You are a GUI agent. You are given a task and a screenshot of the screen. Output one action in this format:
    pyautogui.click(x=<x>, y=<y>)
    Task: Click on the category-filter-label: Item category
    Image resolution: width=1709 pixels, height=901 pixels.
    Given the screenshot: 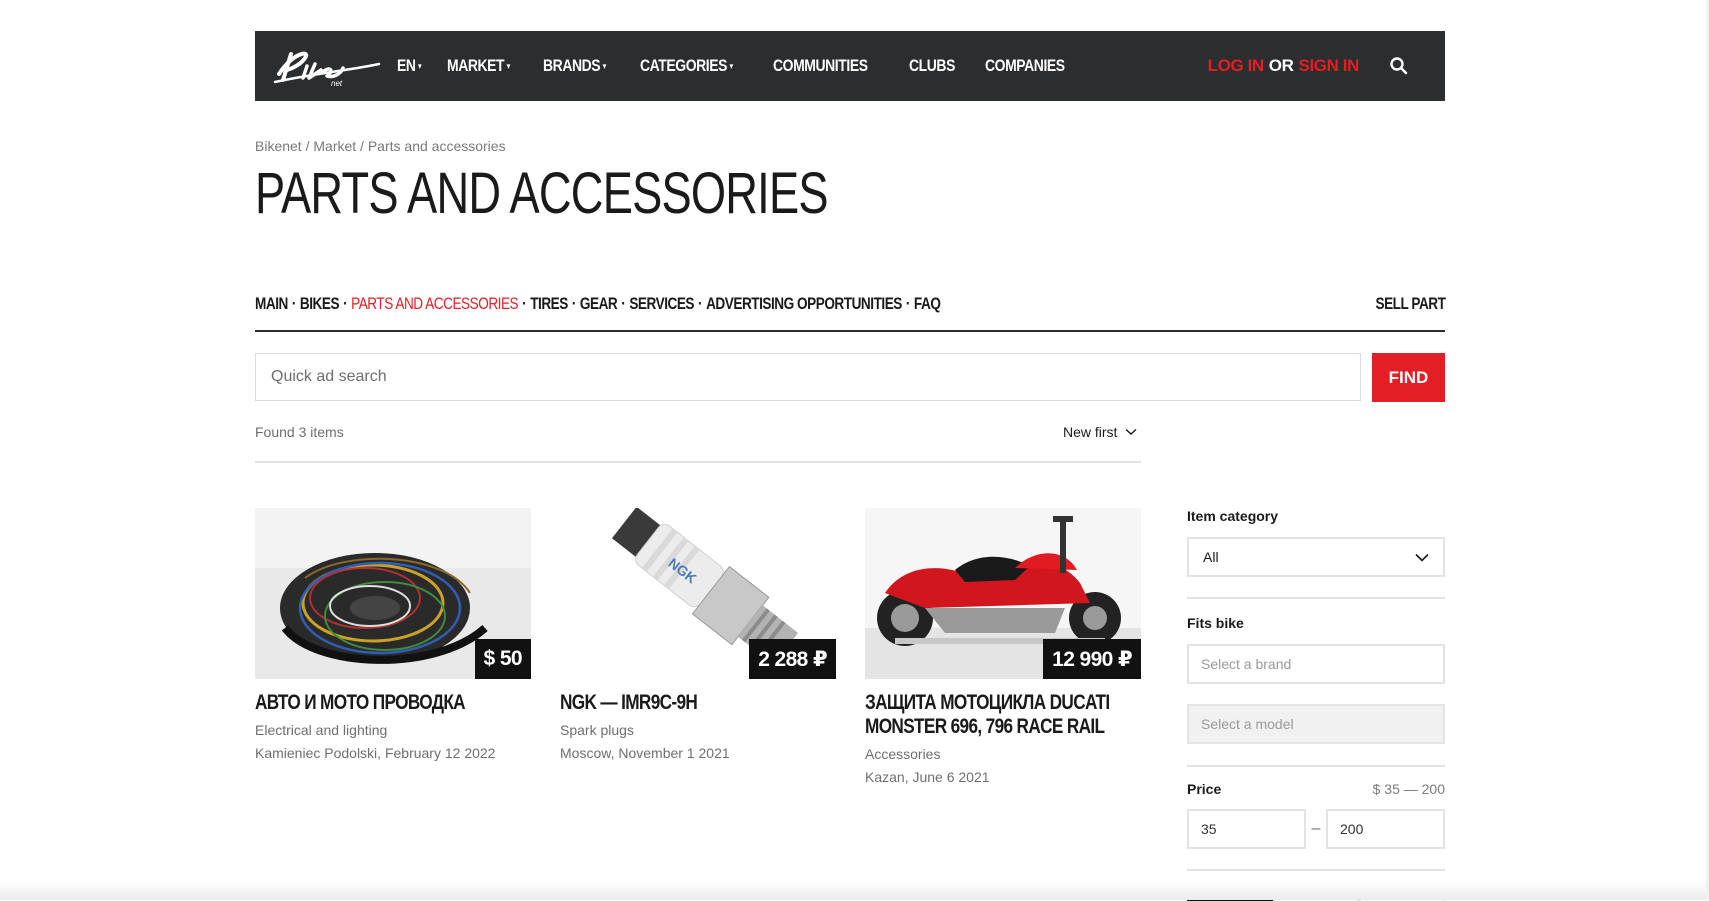 What is the action you would take?
    pyautogui.click(x=1233, y=516)
    